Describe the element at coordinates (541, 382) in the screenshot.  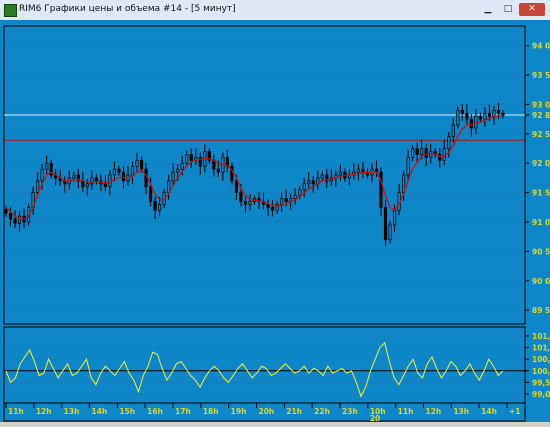
I see `oscillator-tick-label: 99,5` at that location.